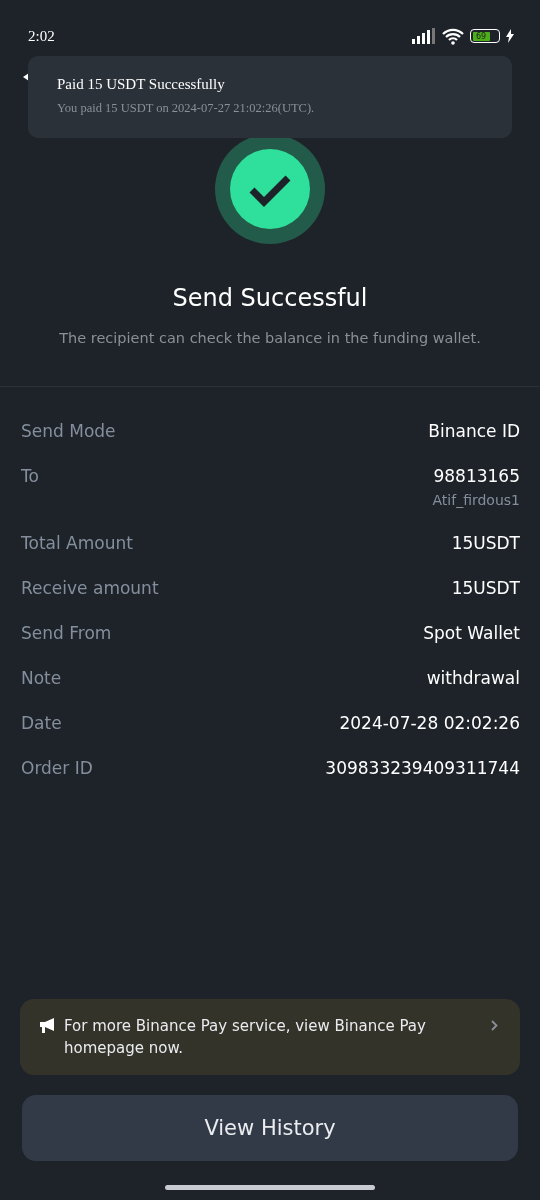 Image resolution: width=540 pixels, height=1200 pixels. What do you see at coordinates (473, 678) in the screenshot?
I see `detail-value: withdrawal` at bounding box center [473, 678].